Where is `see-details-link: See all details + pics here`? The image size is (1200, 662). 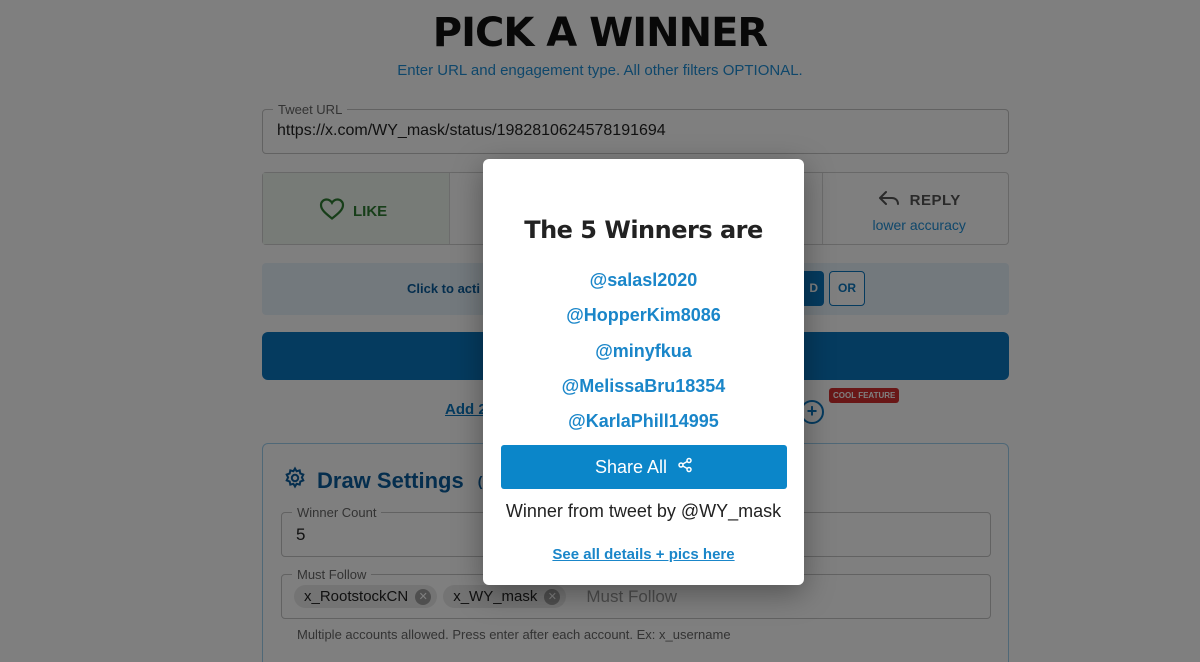 see-details-link: See all details + pics here is located at coordinates (643, 554).